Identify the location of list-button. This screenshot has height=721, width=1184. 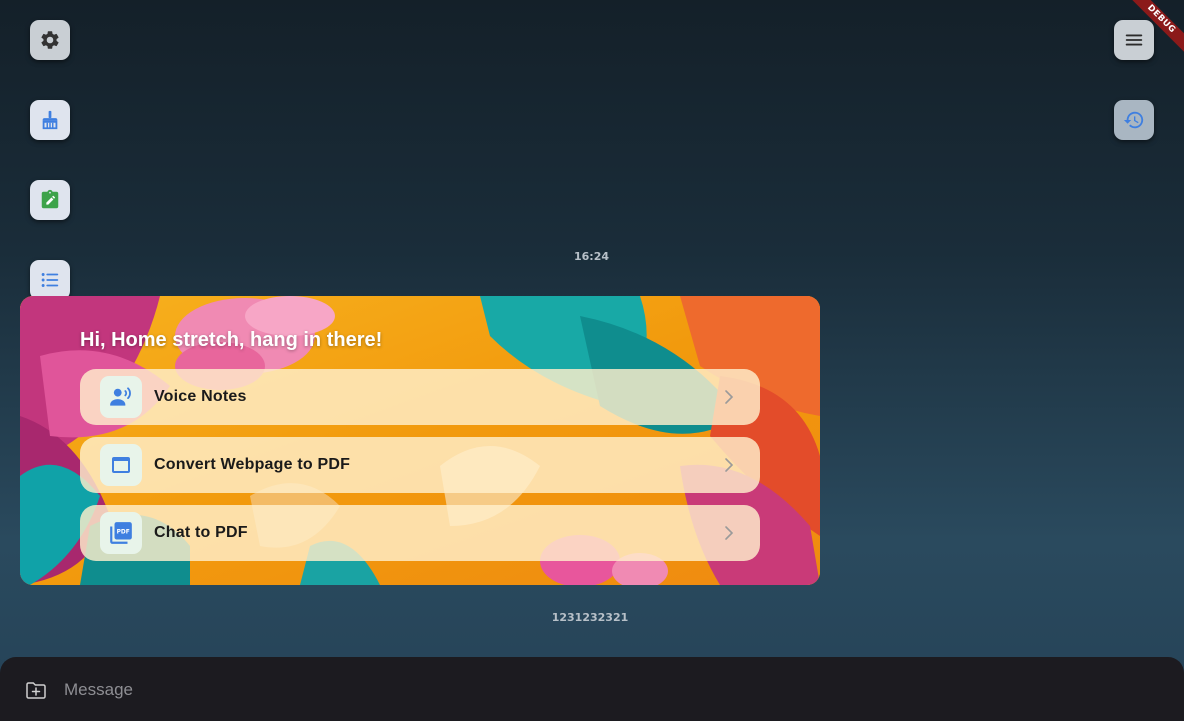
(50, 280).